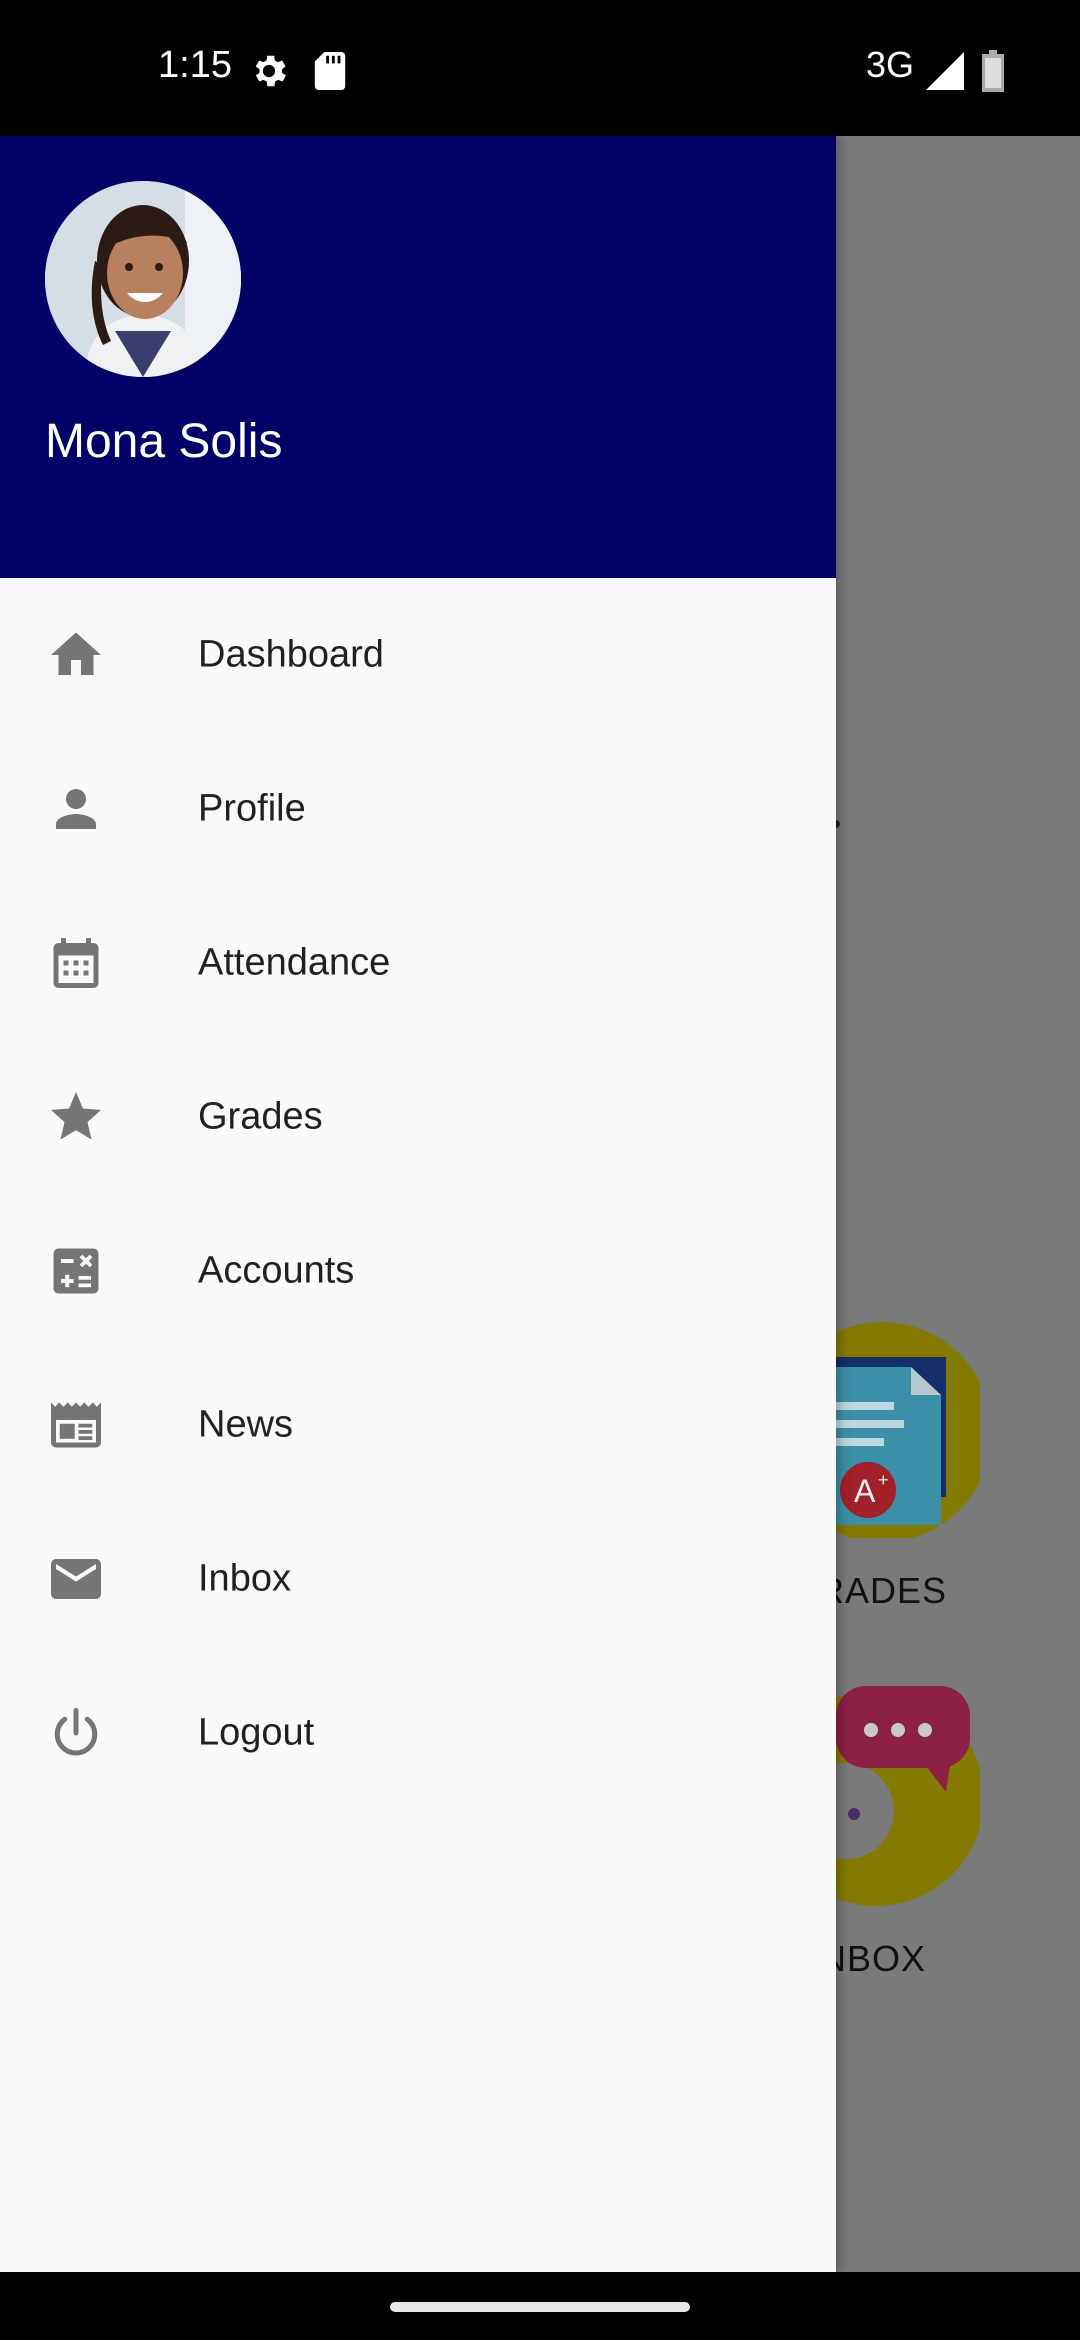 The width and height of the screenshot is (1080, 2340). What do you see at coordinates (270, 71) in the screenshot?
I see `settings-icon` at bounding box center [270, 71].